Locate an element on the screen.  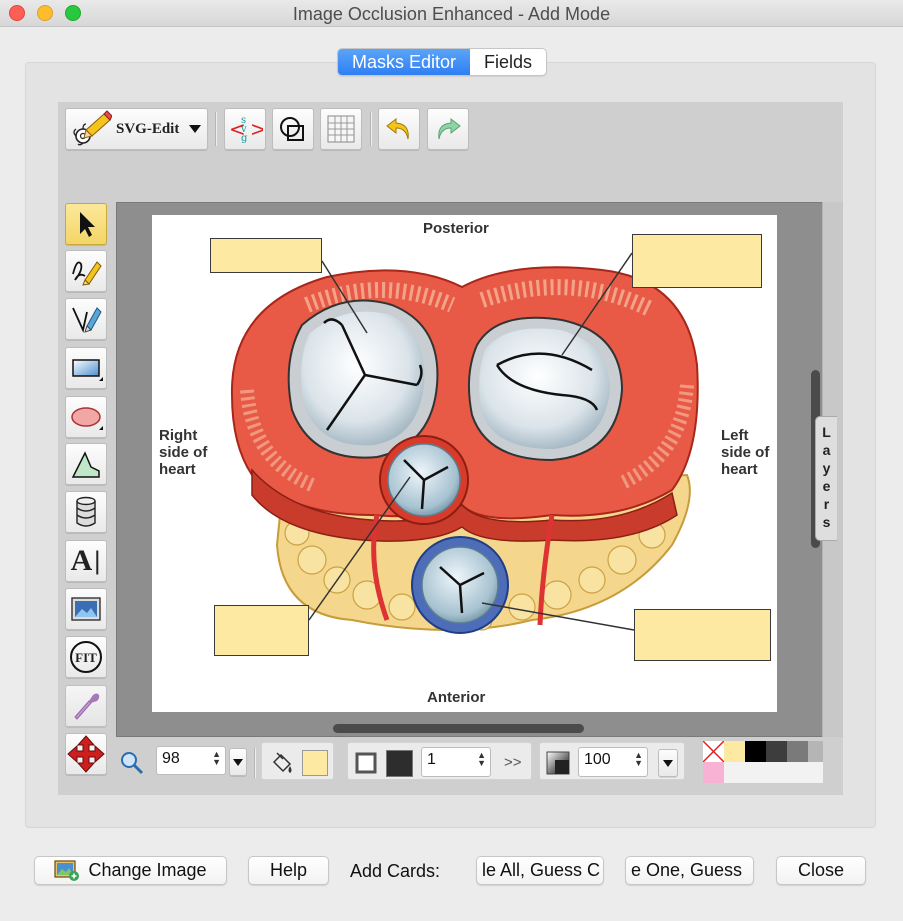
redo-button is located at coordinates (448, 129).